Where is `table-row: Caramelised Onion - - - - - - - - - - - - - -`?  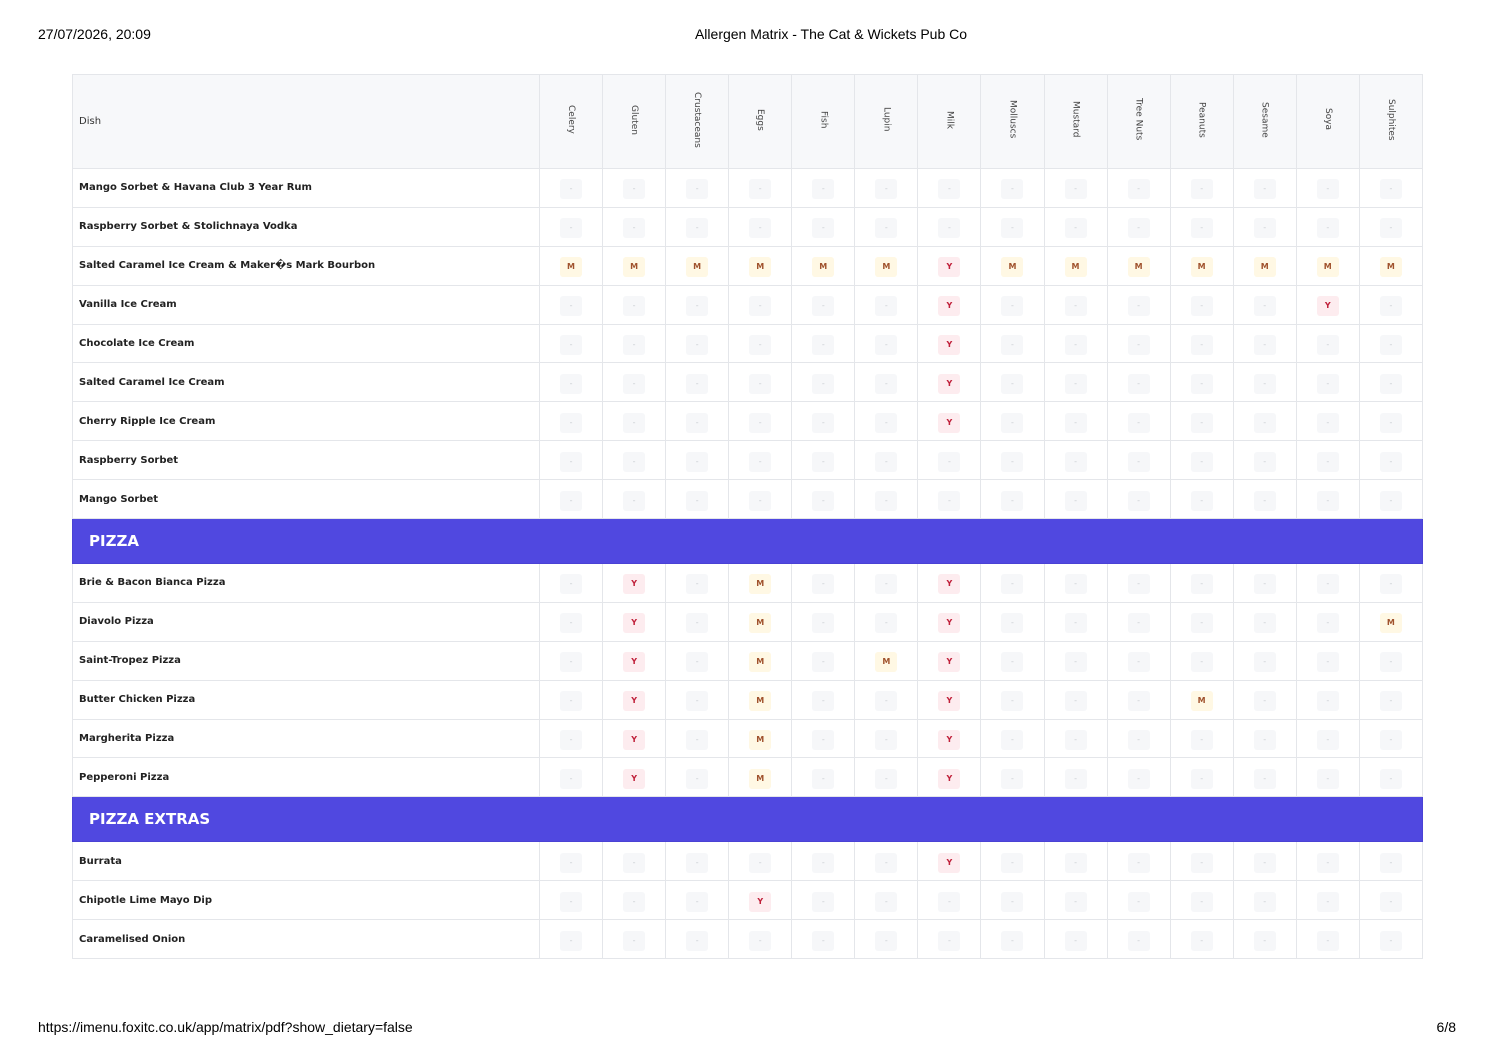
table-row: Caramelised Onion - - - - - - - - - - - - - - is located at coordinates (748, 939).